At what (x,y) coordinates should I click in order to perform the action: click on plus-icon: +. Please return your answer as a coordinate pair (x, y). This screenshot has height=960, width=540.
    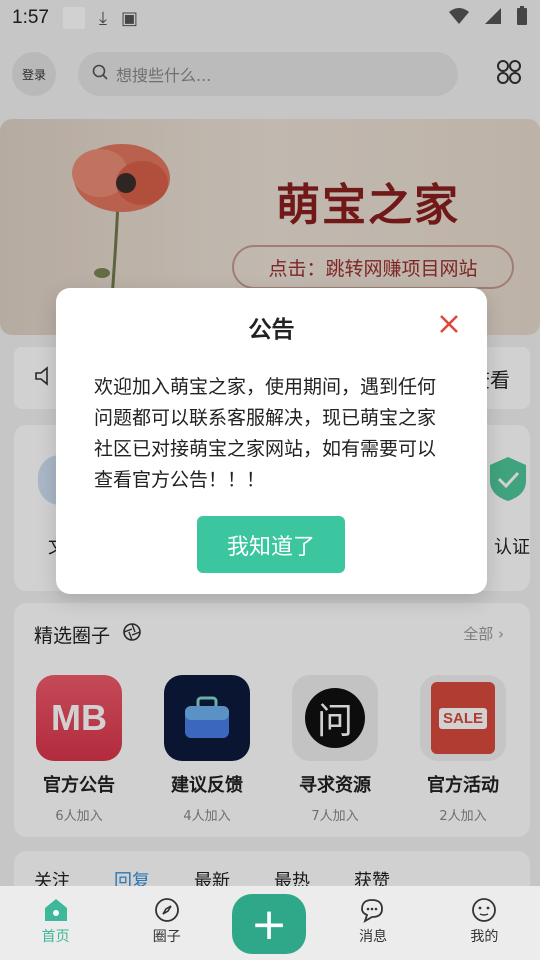
    Looking at the image, I should click on (269, 924).